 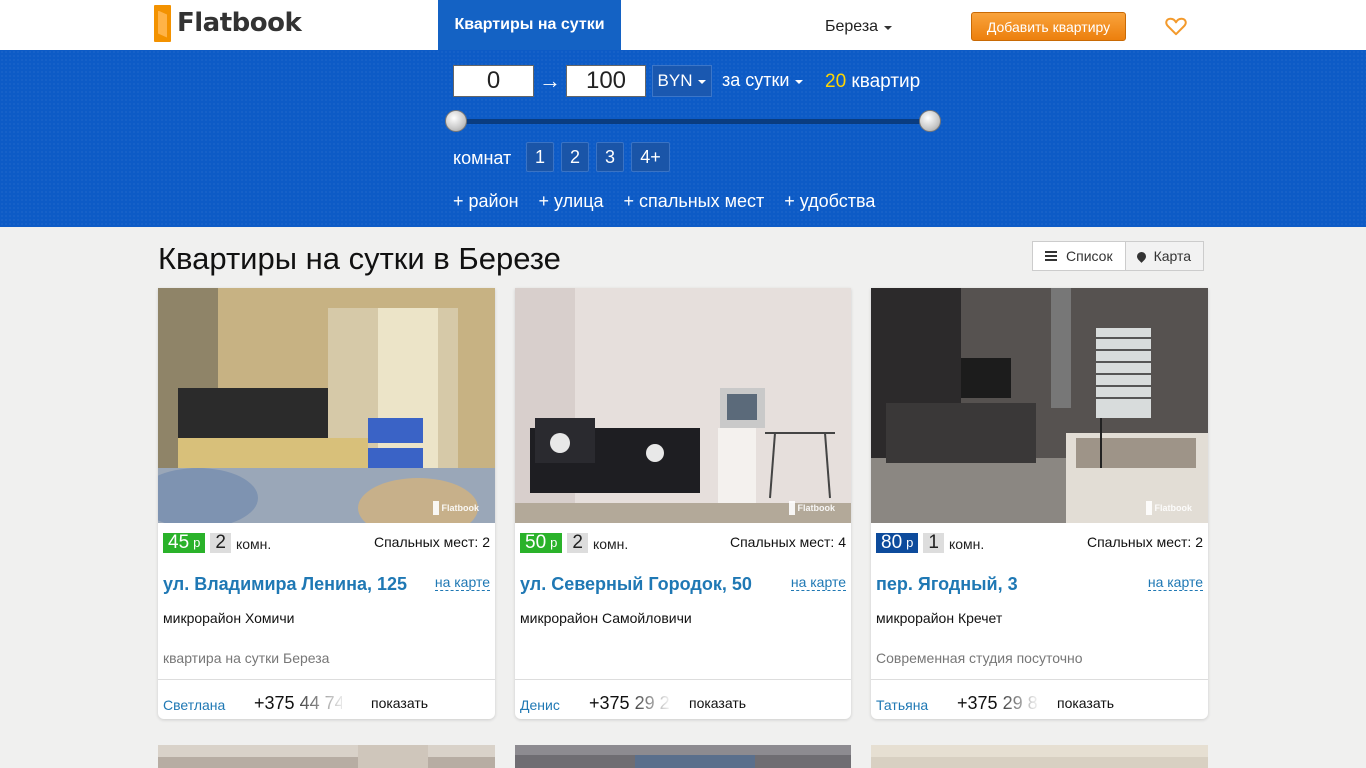 I want to click on currency-select: BYN, so click(x=682, y=81).